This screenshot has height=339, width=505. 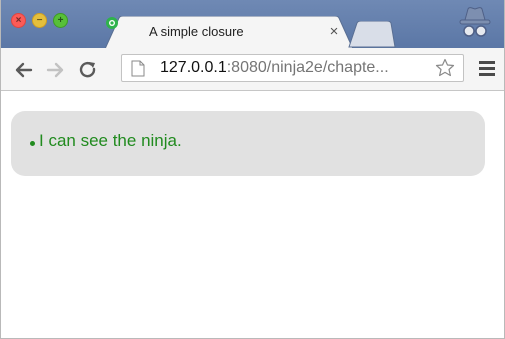 I want to click on result-text: I can see the ninja., so click(x=110, y=140).